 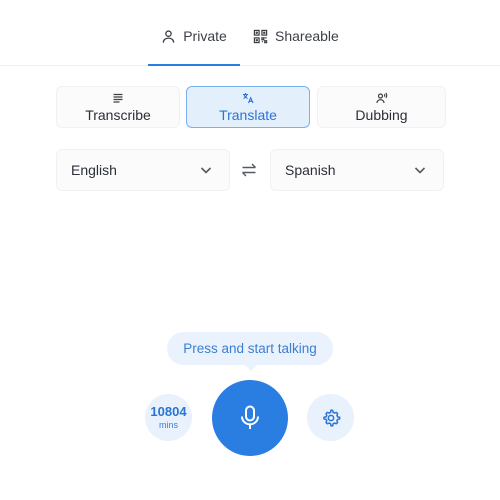 I want to click on hint-text: Press and start talking, so click(x=250, y=348).